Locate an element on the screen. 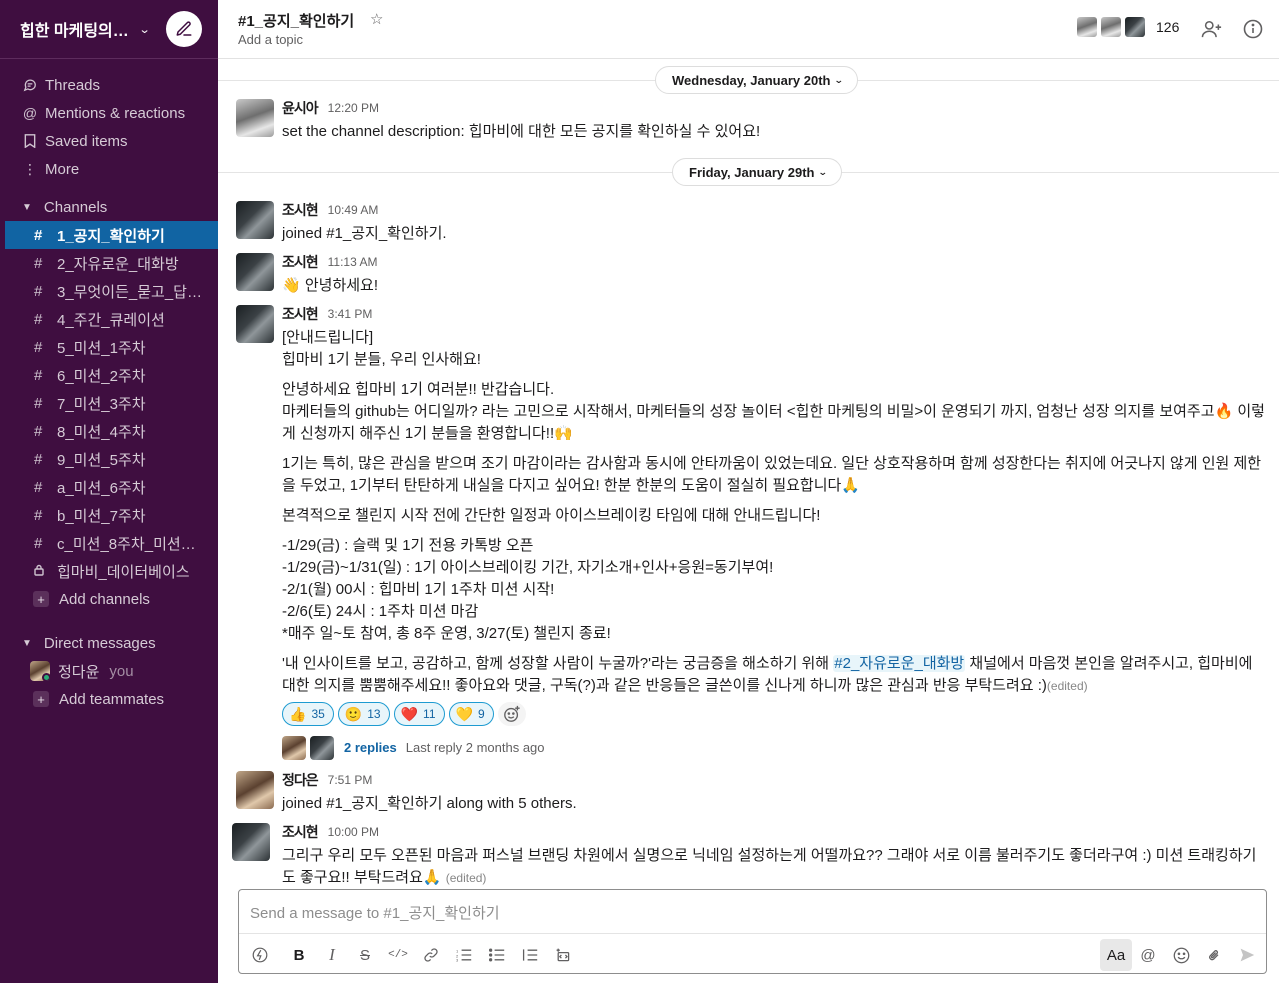 This screenshot has height=983, width=1279. sidebar-item-channel: #5_미션_1주차 is located at coordinates (109, 347).